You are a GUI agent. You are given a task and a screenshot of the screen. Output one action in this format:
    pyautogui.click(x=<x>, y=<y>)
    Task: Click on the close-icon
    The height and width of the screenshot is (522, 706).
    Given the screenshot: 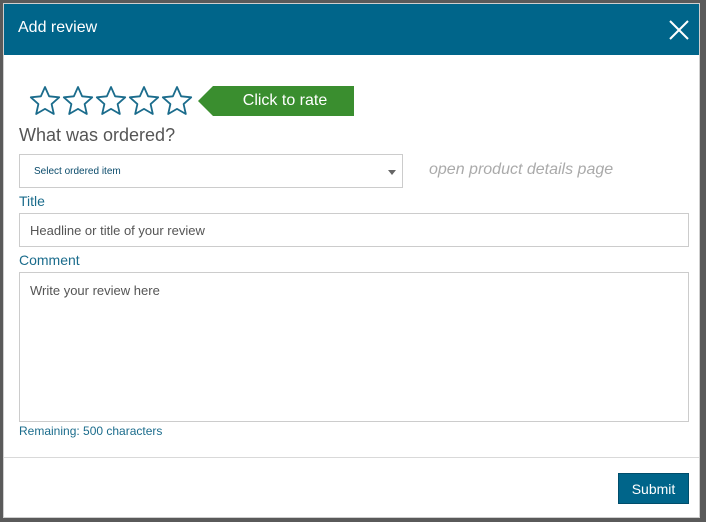 What is the action you would take?
    pyautogui.click(x=679, y=30)
    